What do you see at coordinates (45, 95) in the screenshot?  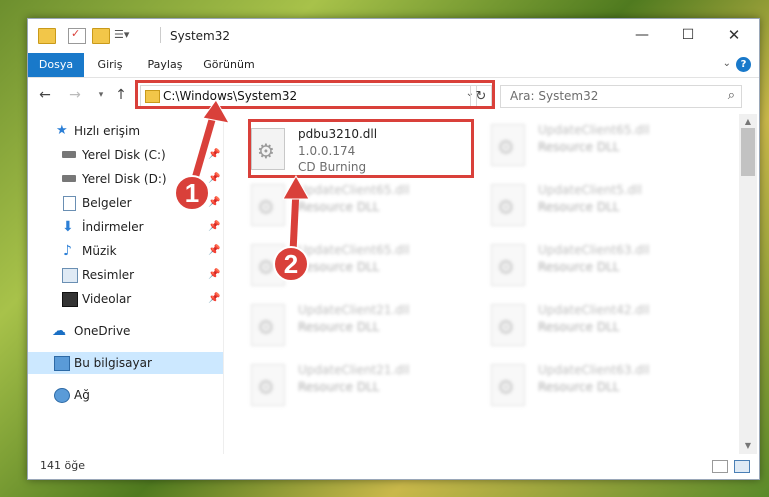 I see `back-arrow-icon: ←` at bounding box center [45, 95].